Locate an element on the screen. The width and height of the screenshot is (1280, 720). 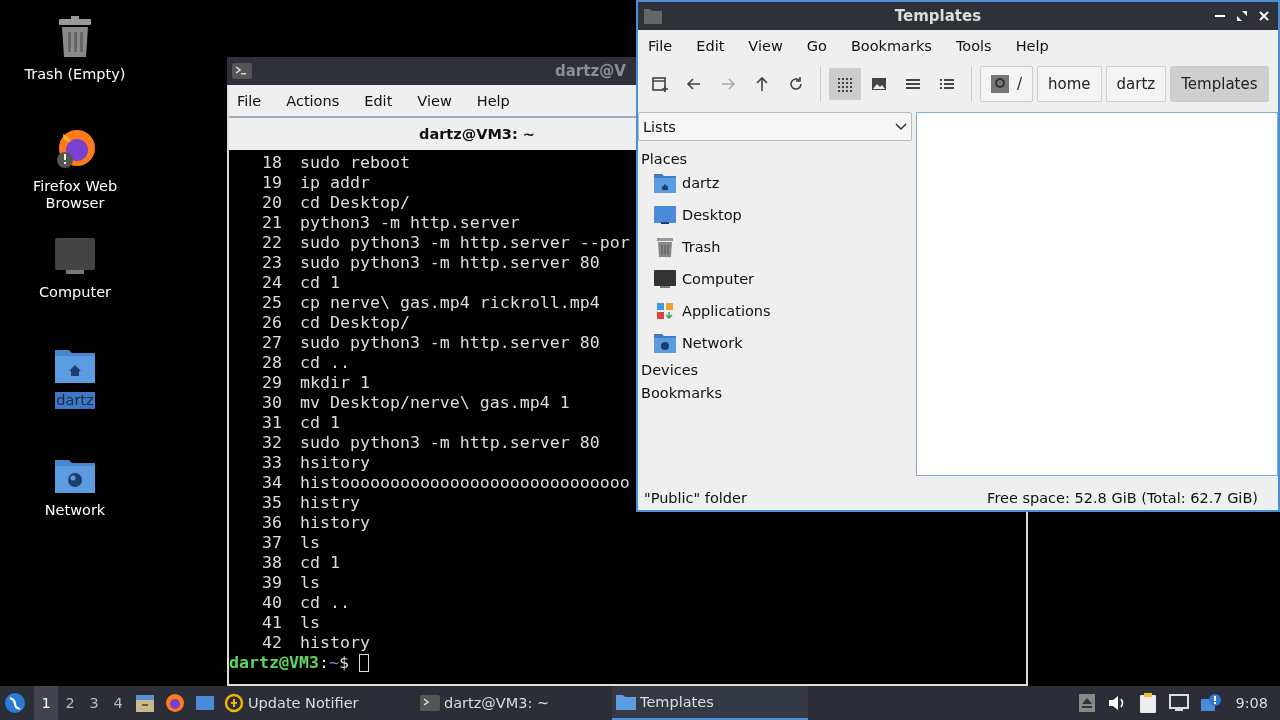
drive-icon is located at coordinates (1000, 84).